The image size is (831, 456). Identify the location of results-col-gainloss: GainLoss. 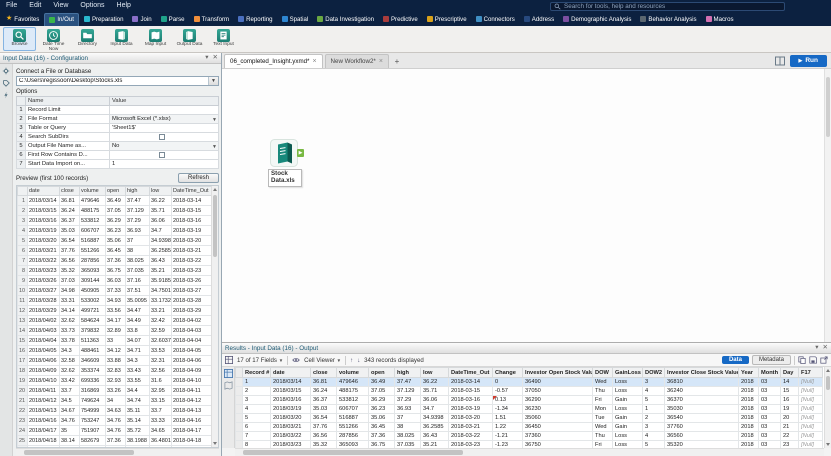
(627, 372).